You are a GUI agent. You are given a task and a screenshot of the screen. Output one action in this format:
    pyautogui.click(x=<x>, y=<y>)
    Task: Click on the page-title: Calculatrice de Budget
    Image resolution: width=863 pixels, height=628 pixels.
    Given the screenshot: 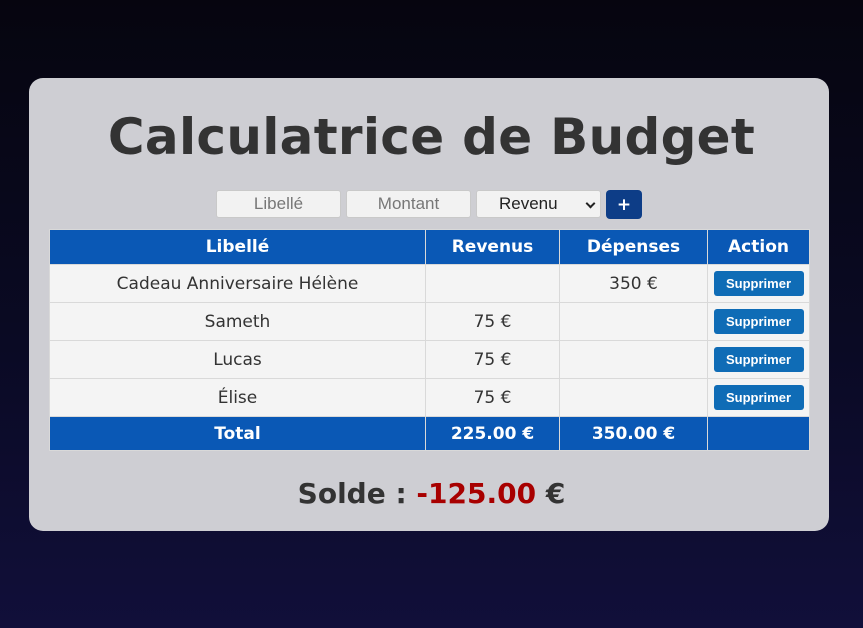 What is the action you would take?
    pyautogui.click(x=431, y=137)
    